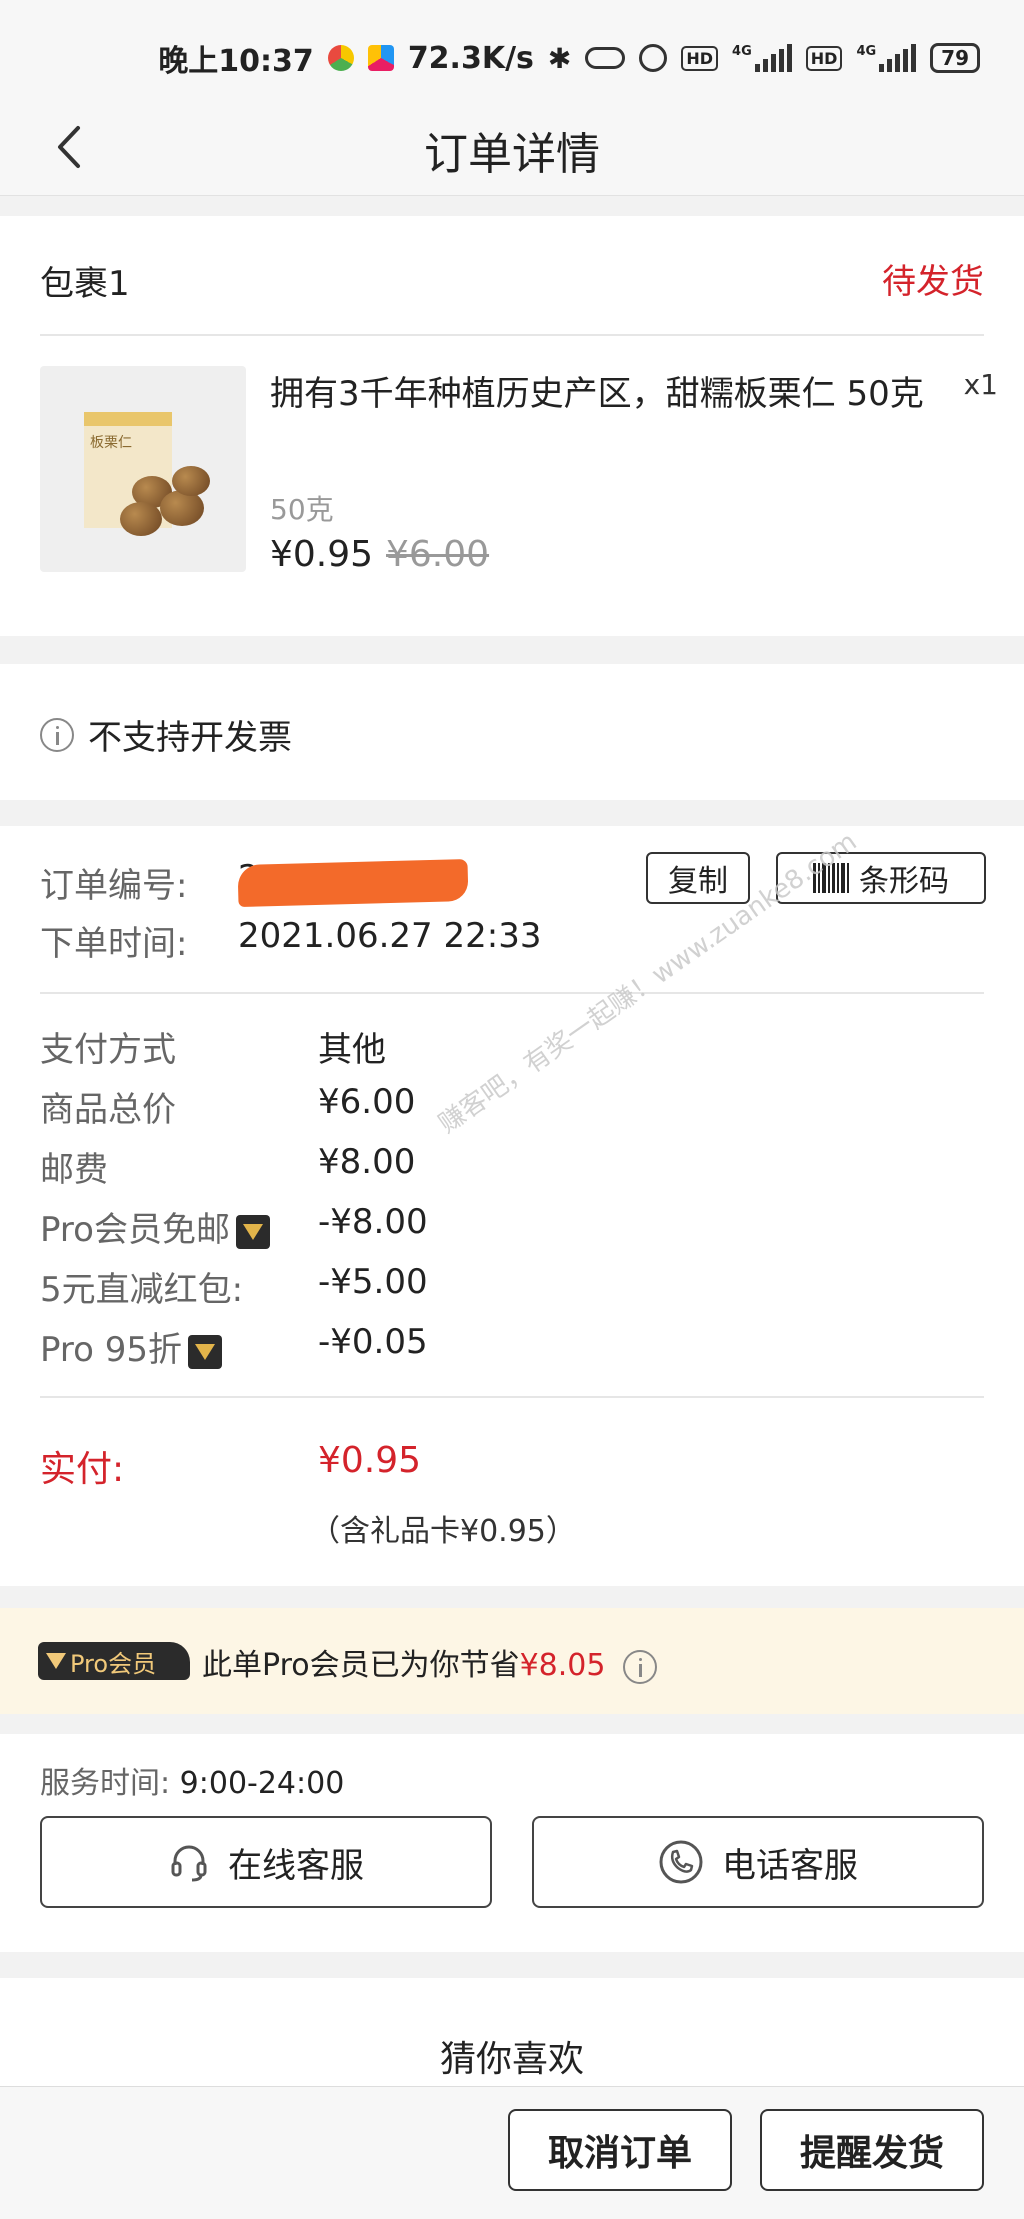  I want to click on remind-shipping-button: 提醒发货, so click(872, 2150).